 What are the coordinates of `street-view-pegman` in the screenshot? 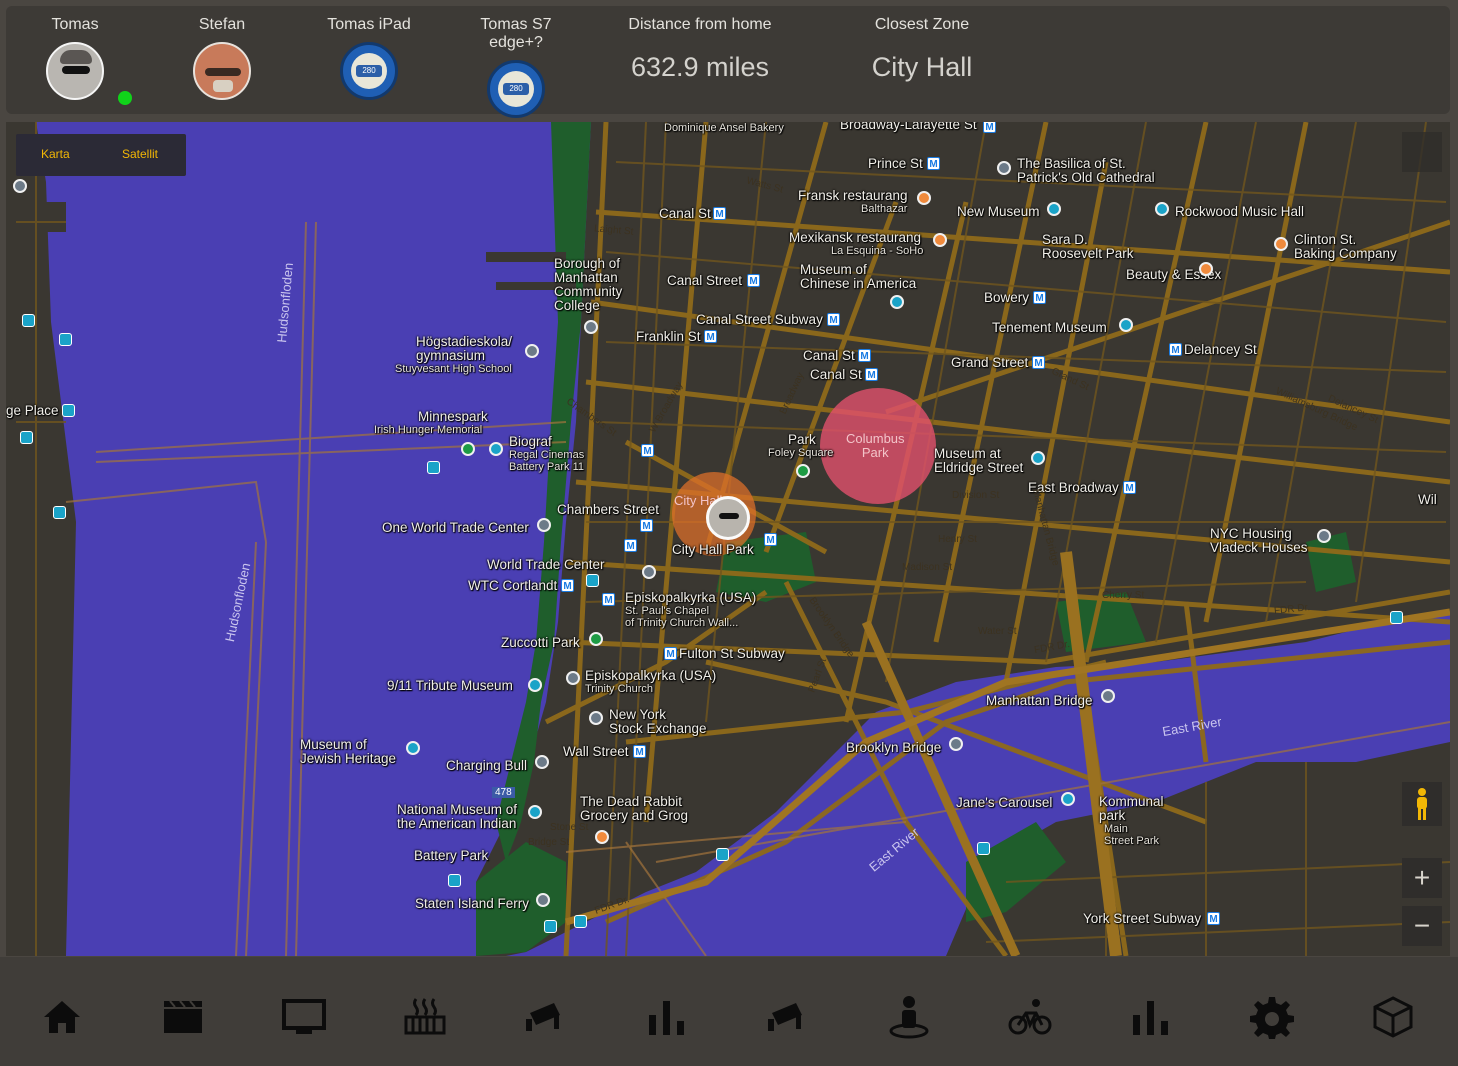 It's located at (1422, 804).